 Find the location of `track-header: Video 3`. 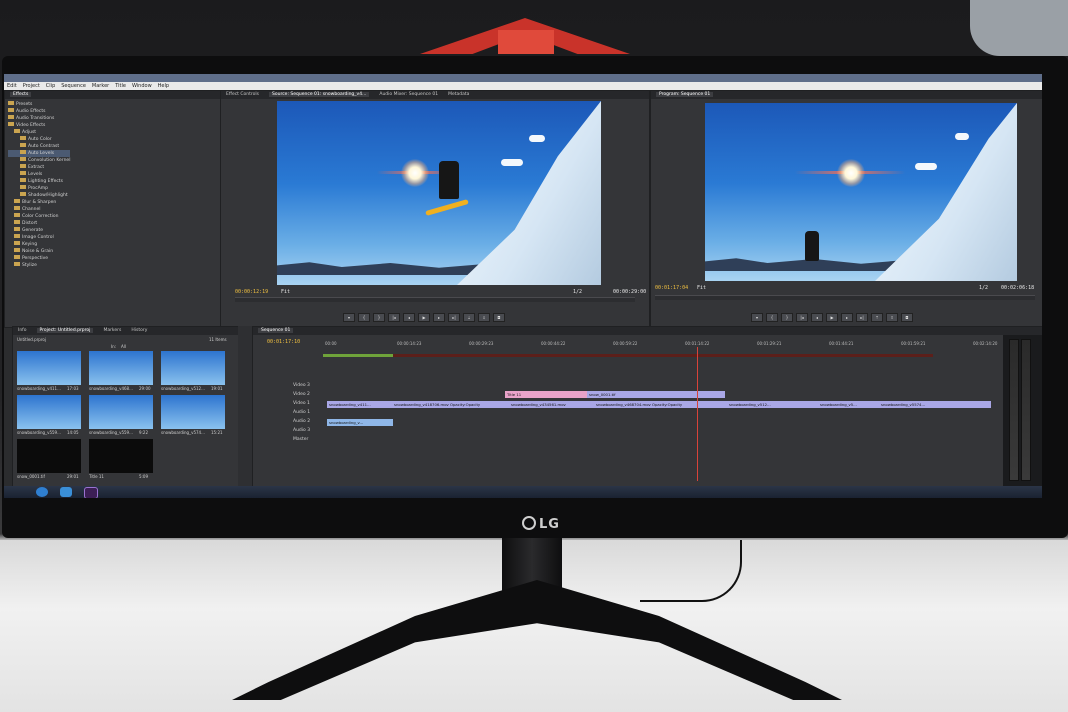

track-header: Video 3 is located at coordinates (301, 385).